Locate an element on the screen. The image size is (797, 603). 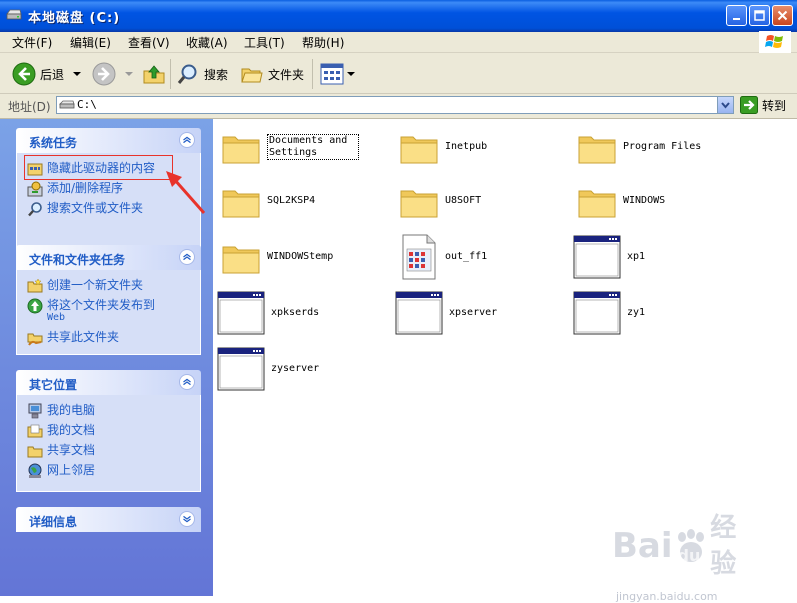
highlight-box is located at coordinates (98, 167).